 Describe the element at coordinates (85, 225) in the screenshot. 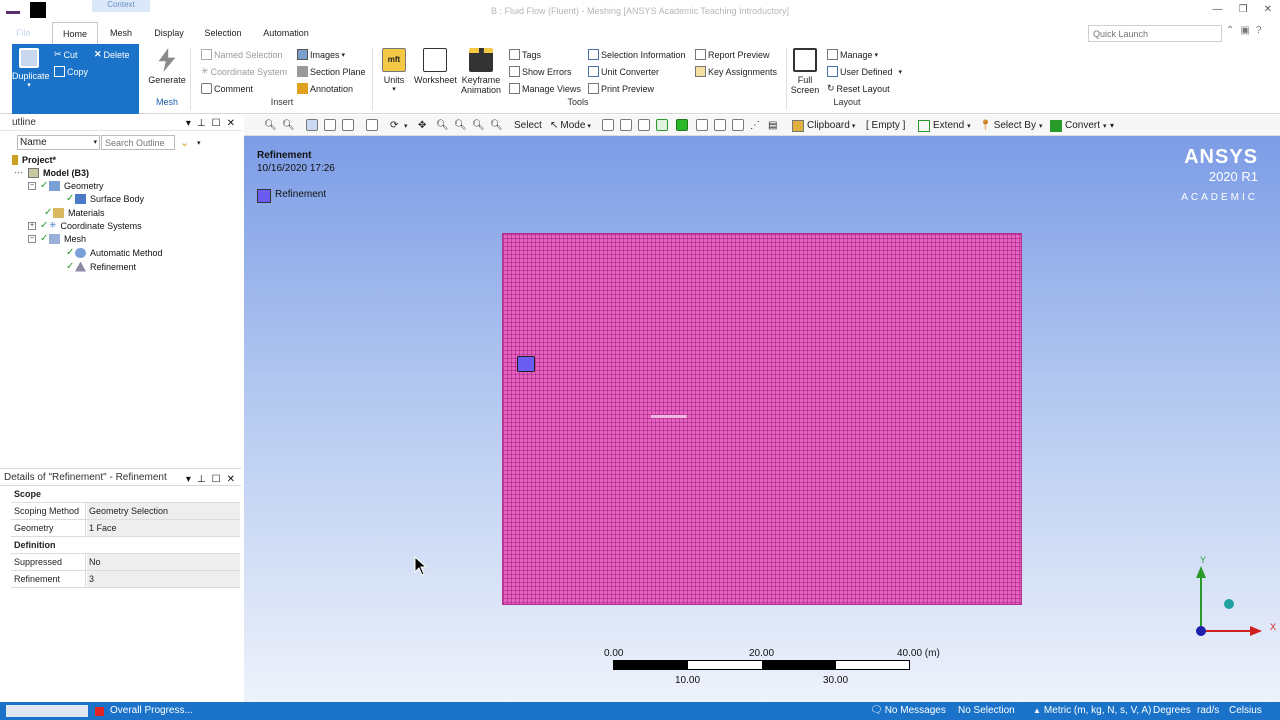

I see `tree-item-coordinate-systems: + ✓ ✳ Coordinate Systems` at that location.